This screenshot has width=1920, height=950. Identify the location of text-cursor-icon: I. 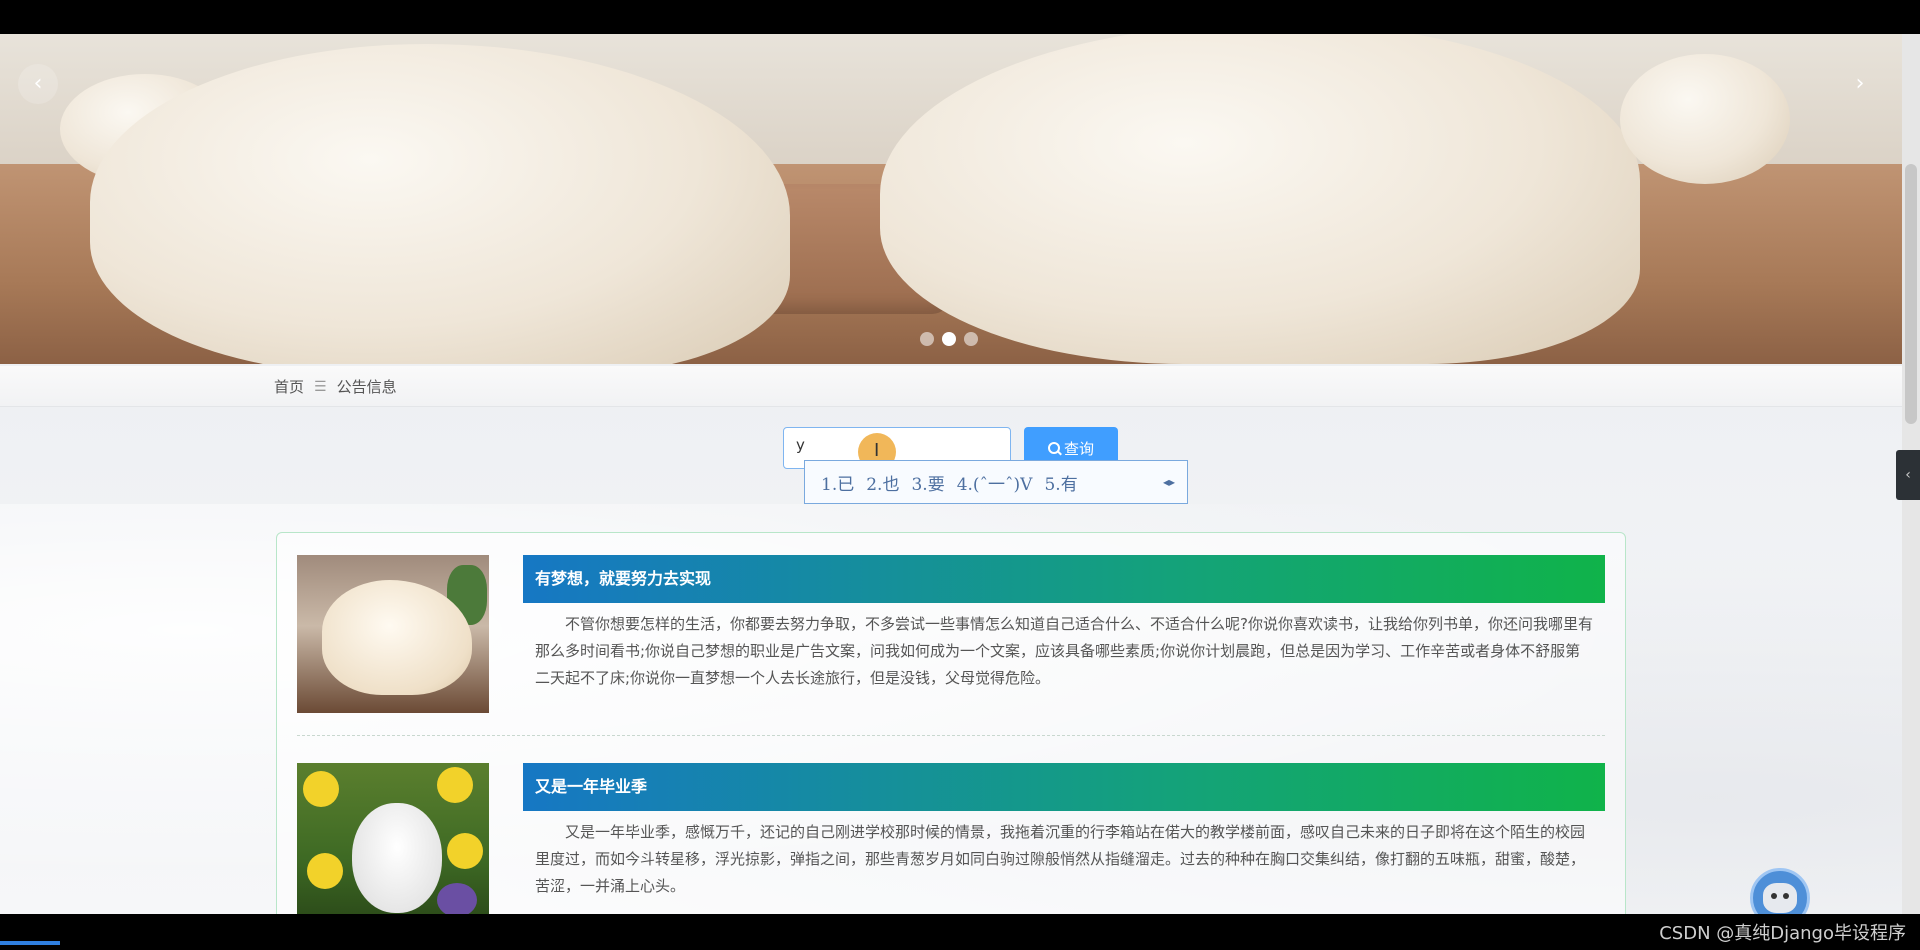
(877, 450).